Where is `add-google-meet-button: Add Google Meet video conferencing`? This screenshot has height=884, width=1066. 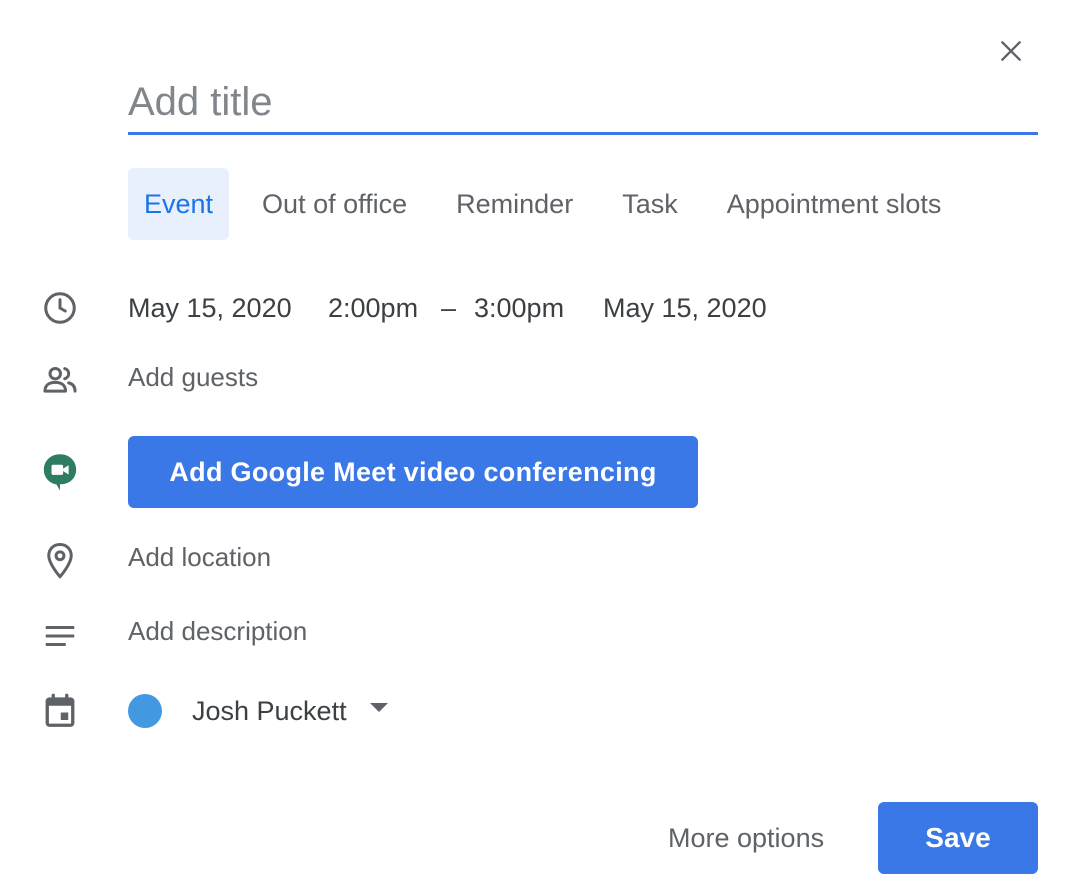
add-google-meet-button: Add Google Meet video conferencing is located at coordinates (413, 472).